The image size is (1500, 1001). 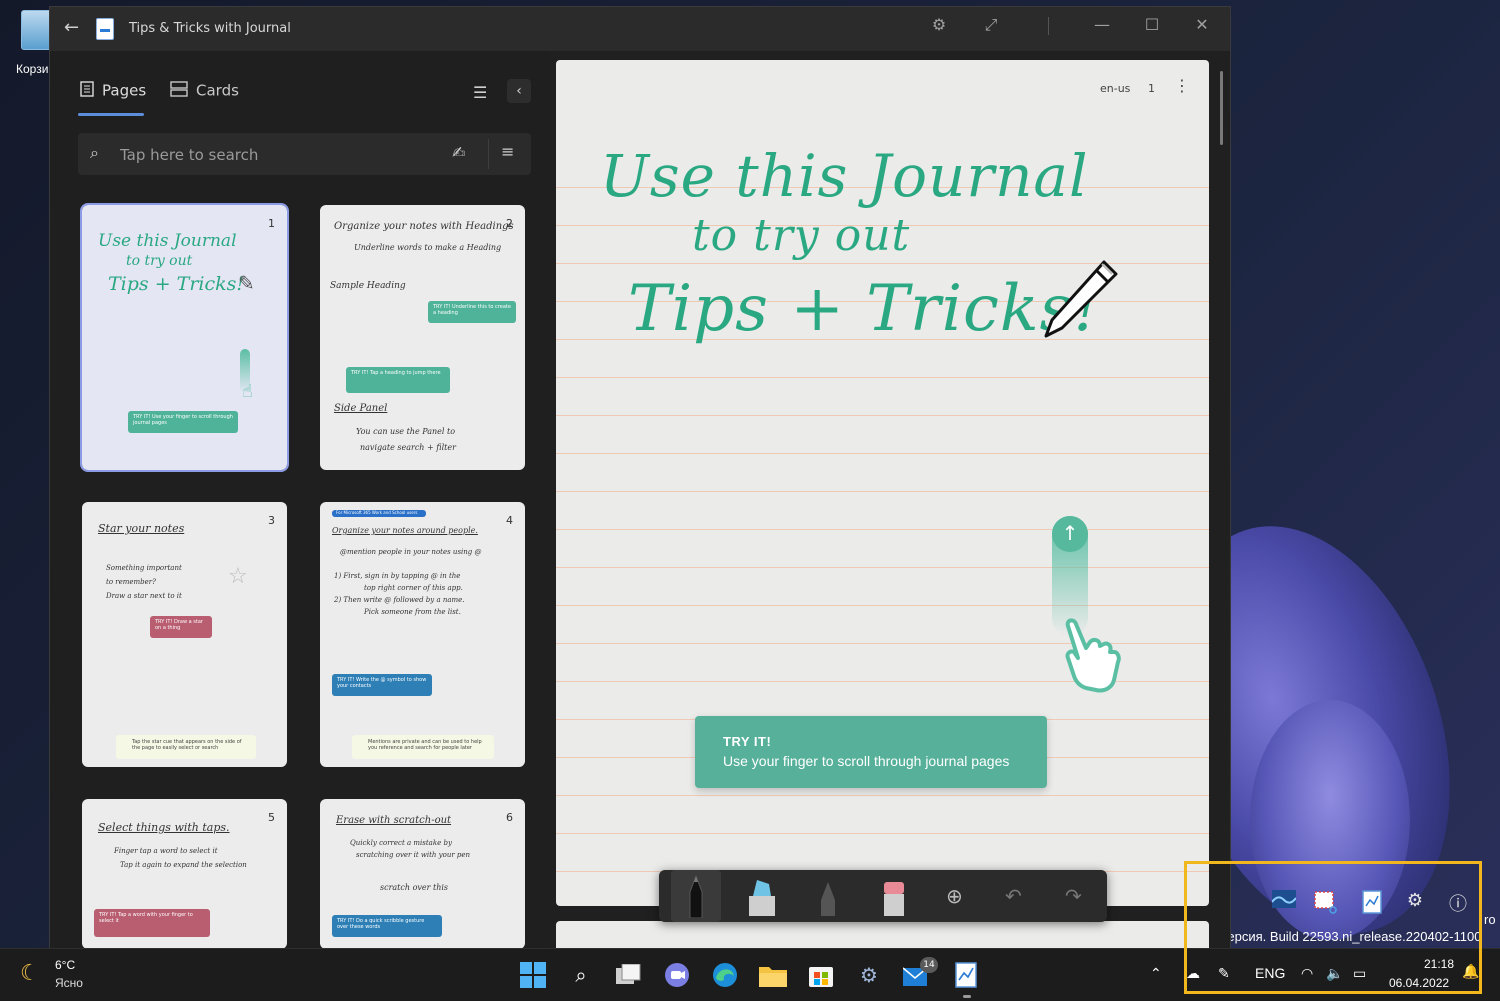 What do you see at coordinates (629, 975) in the screenshot?
I see `task-view-icon` at bounding box center [629, 975].